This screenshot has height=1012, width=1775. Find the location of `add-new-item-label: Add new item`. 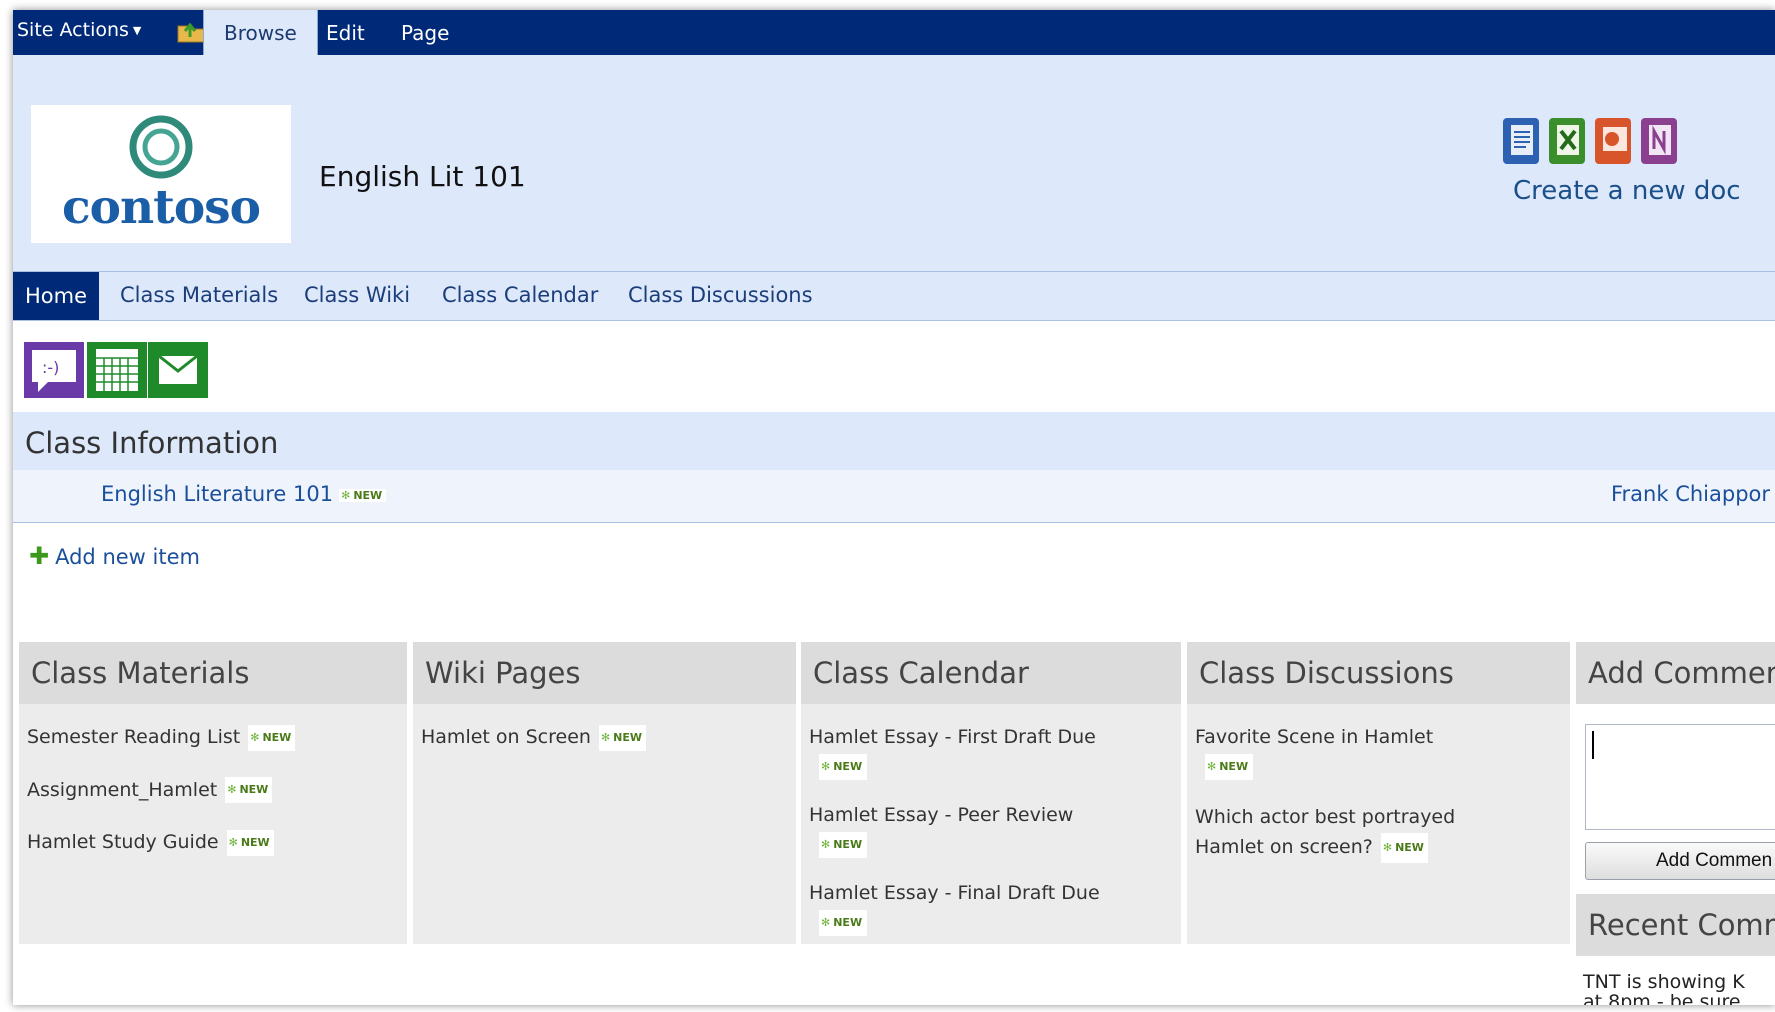

add-new-item-label: Add new item is located at coordinates (127, 557).